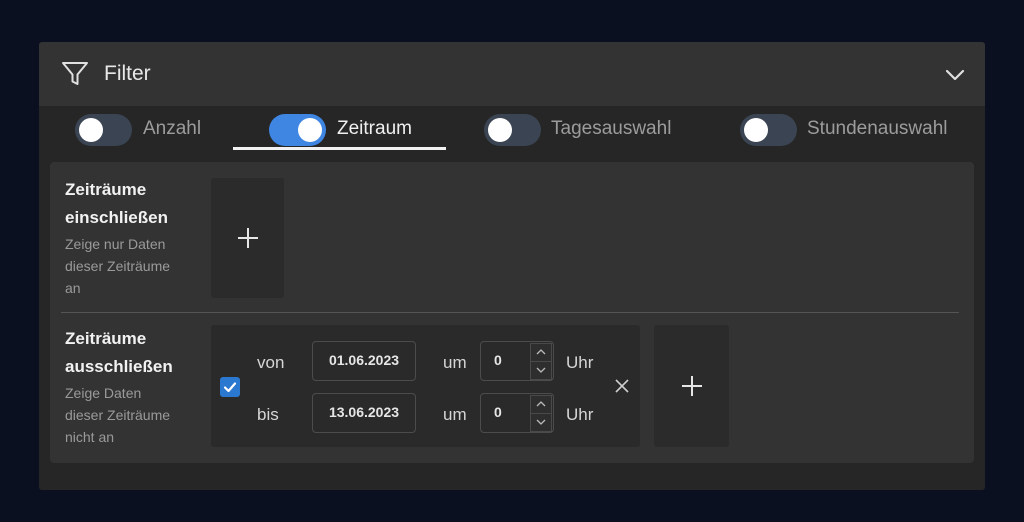  What do you see at coordinates (374, 128) in the screenshot?
I see `tab-label-zeitraum: Zeitraum` at bounding box center [374, 128].